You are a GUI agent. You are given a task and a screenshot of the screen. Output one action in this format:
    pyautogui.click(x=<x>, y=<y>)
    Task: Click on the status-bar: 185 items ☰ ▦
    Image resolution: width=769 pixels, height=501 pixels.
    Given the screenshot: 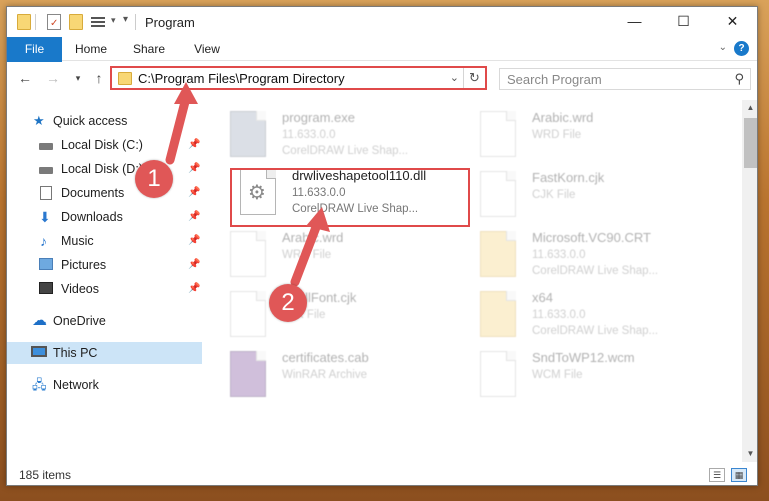 What is the action you would take?
    pyautogui.click(x=382, y=474)
    